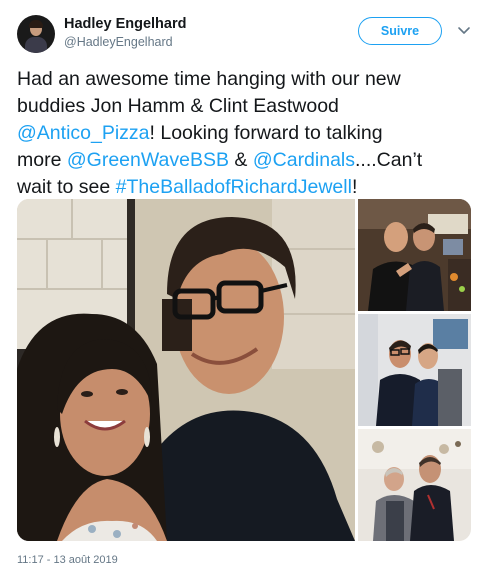 Image resolution: width=491 pixels, height=570 pixels. Describe the element at coordinates (266, 133) in the screenshot. I see `tweet-line: ! Looking forward to talking` at that location.